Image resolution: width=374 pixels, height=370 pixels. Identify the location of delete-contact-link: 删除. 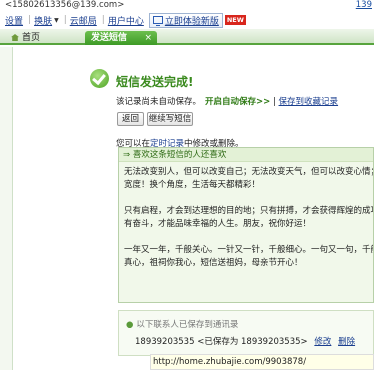
(346, 342).